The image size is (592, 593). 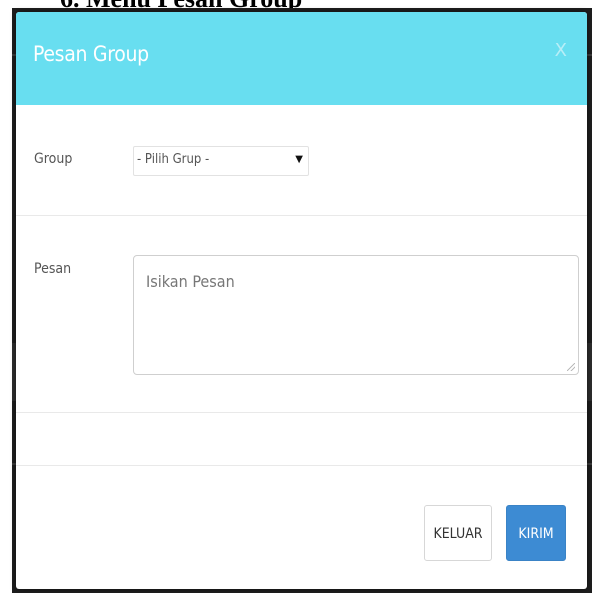 I want to click on group-select-value: - Pilih Grup -, so click(x=173, y=159).